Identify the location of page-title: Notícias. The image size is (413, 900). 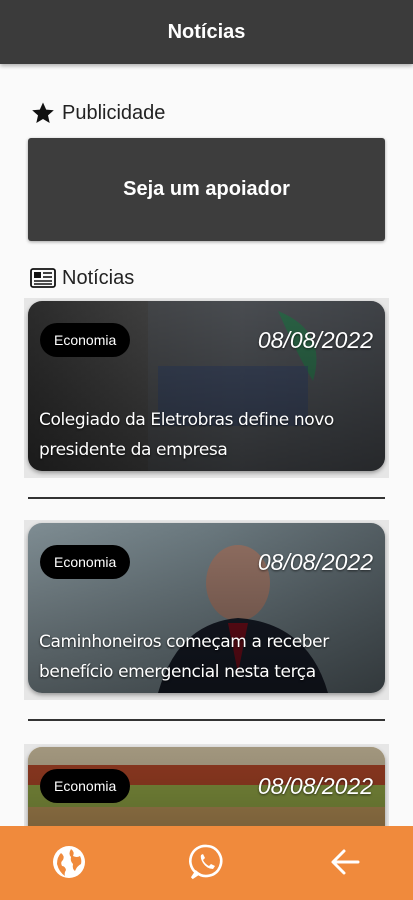
(206, 31).